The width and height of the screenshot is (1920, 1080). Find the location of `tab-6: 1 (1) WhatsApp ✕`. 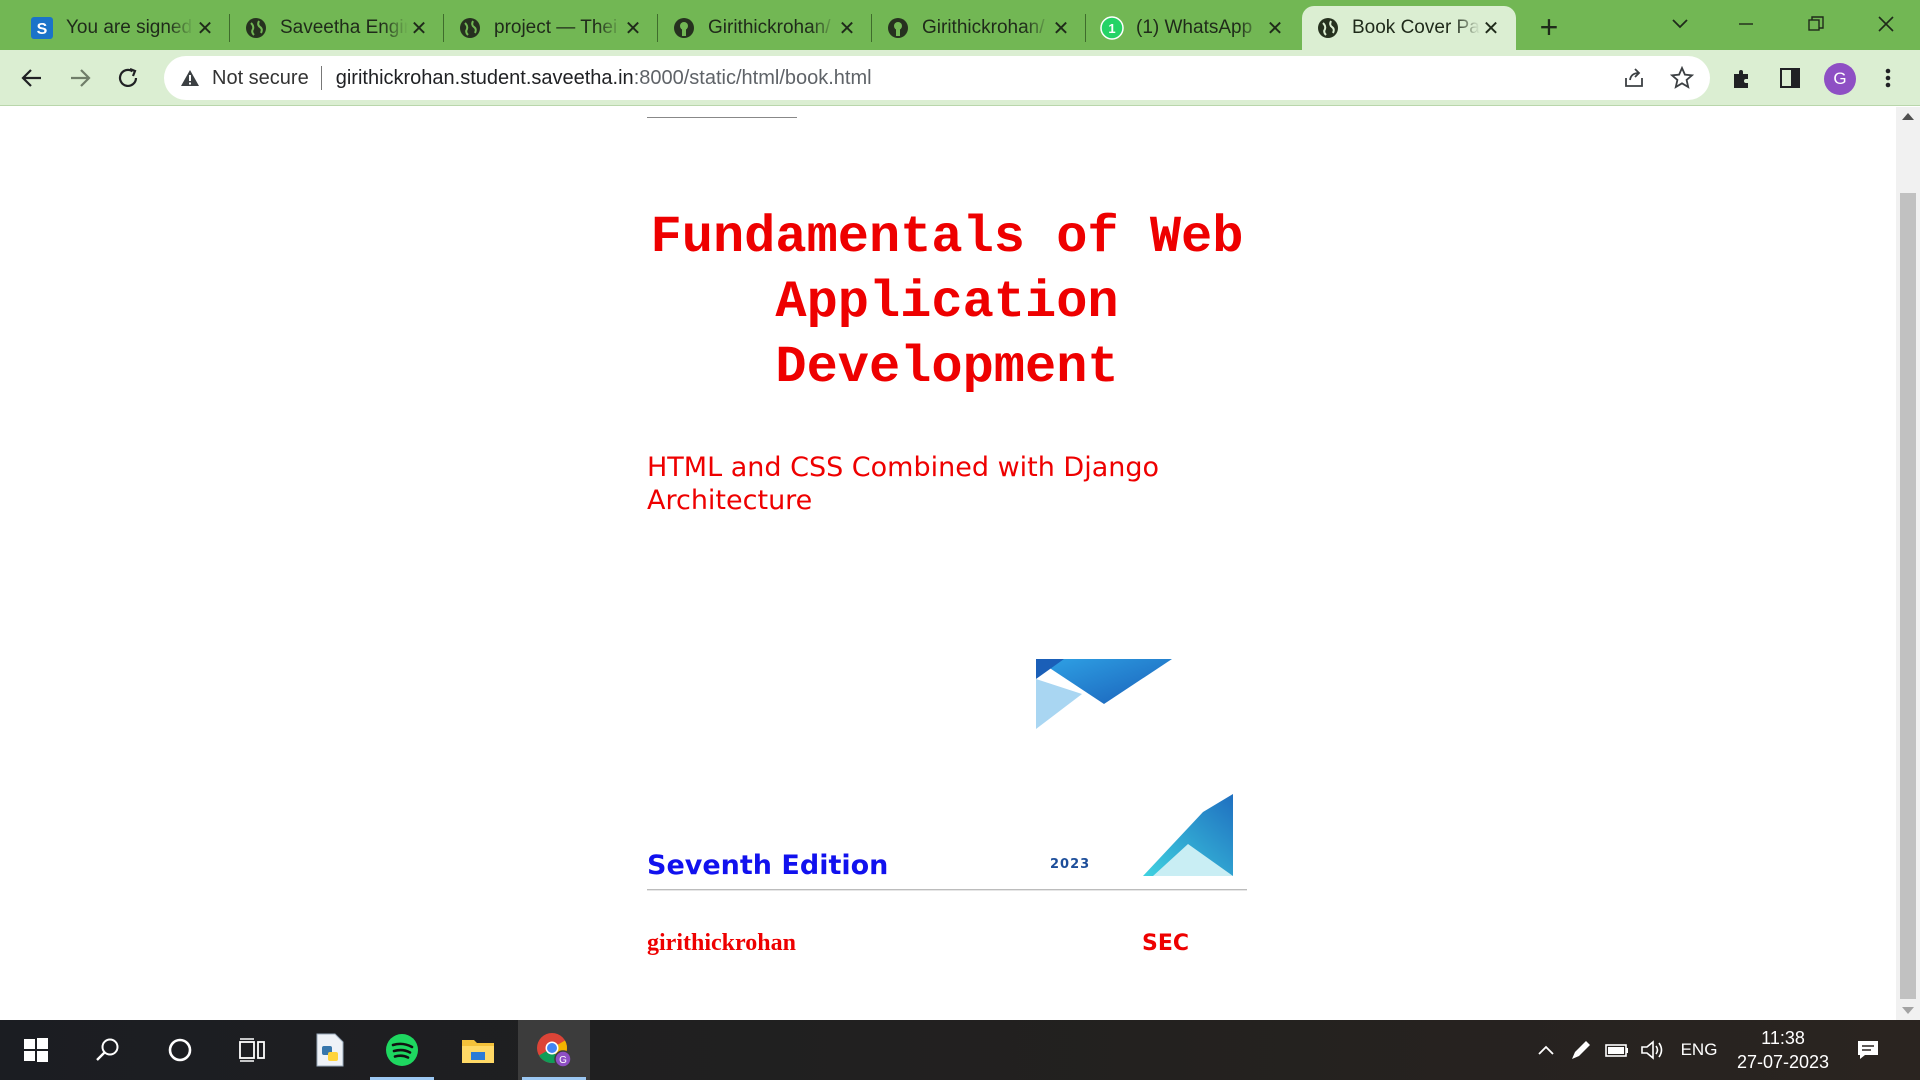

tab-6: 1 (1) WhatsApp ✕ is located at coordinates (1193, 28).